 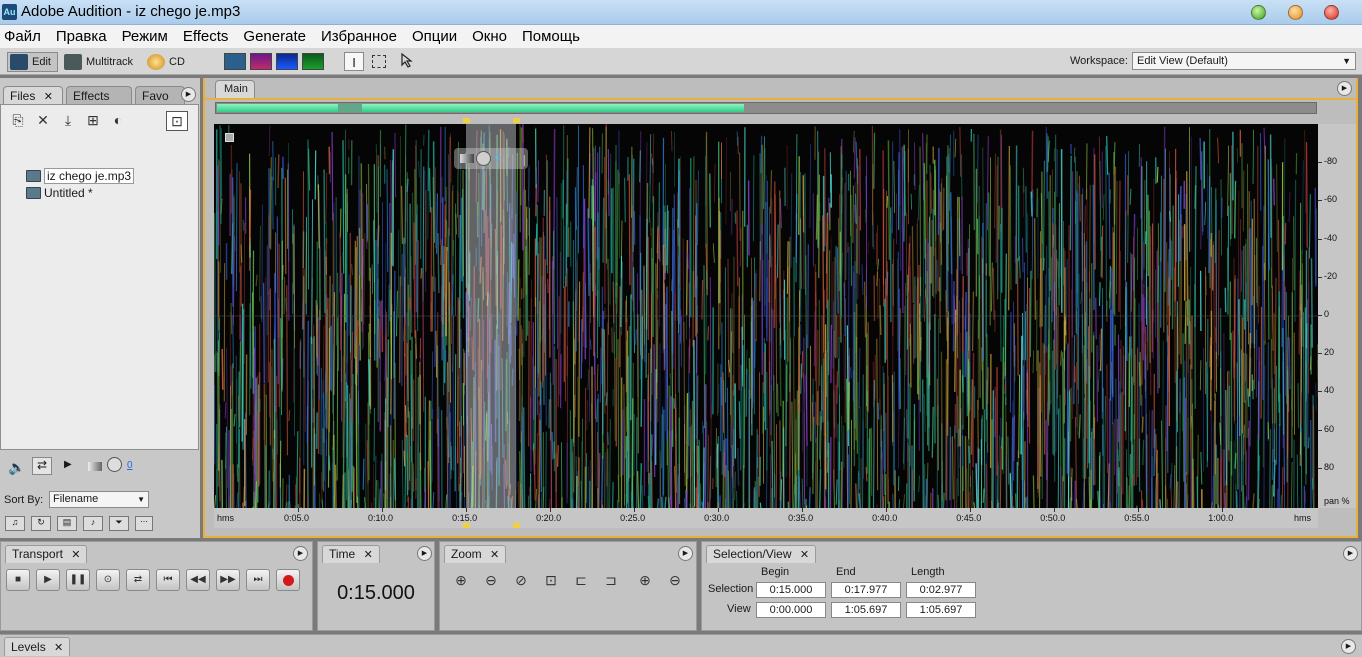 I want to click on menu-edit: Правка, so click(x=81, y=36).